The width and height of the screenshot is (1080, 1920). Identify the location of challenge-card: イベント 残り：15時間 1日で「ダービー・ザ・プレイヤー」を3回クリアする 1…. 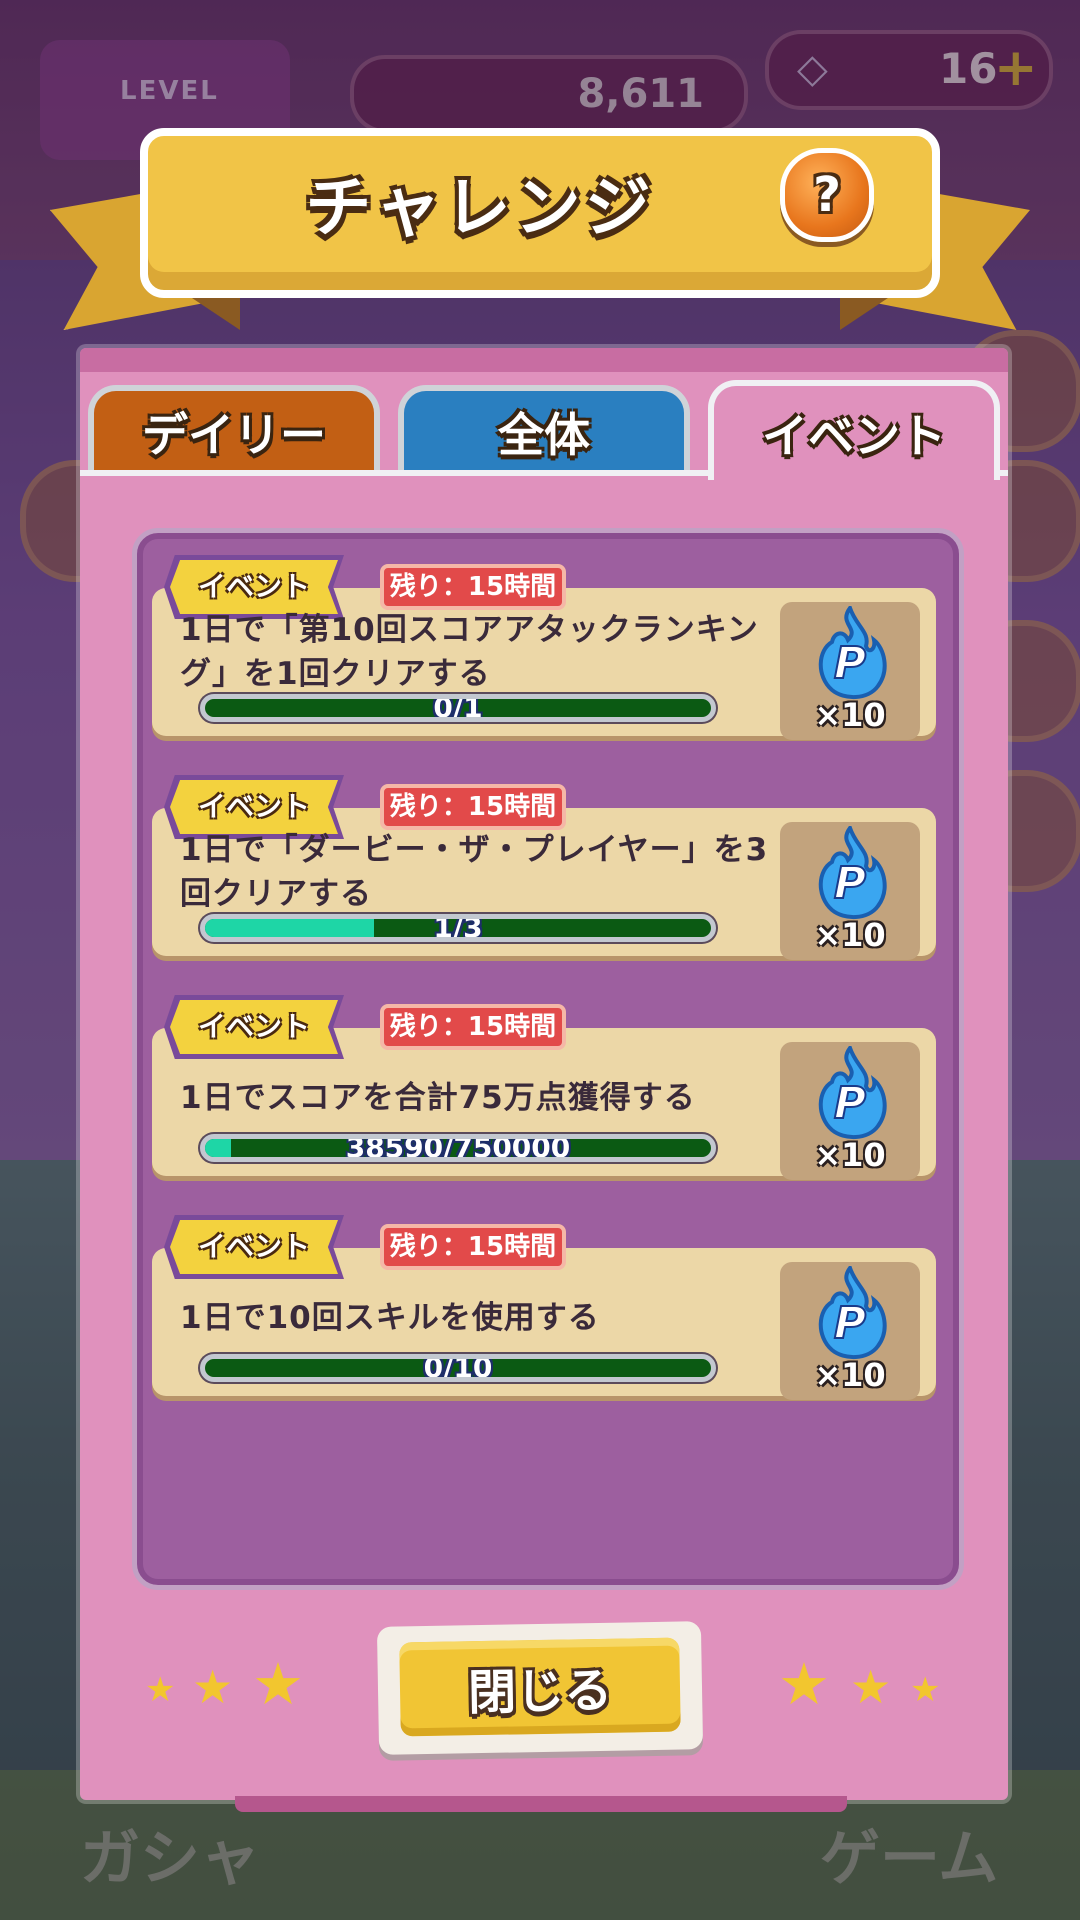
(544, 867).